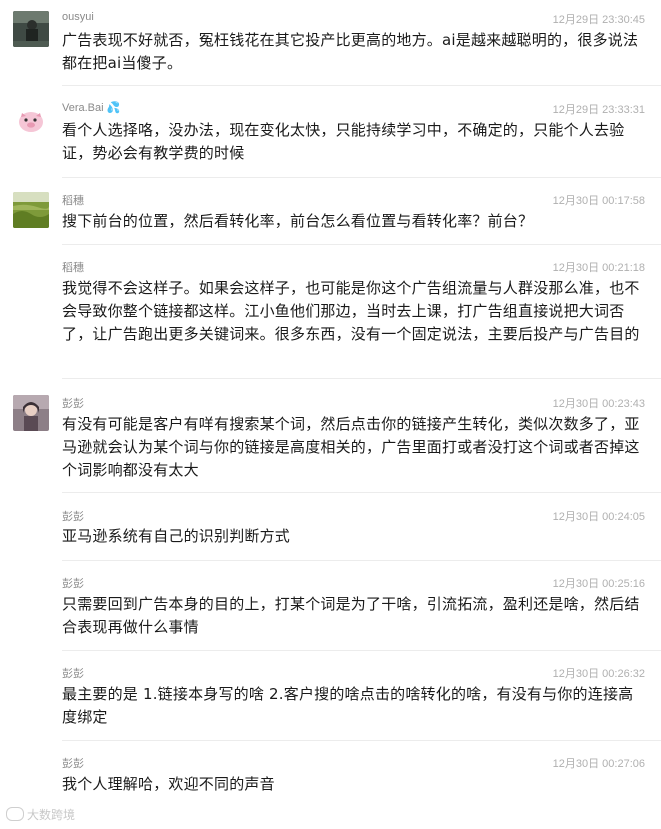 This screenshot has width=661, height=829. What do you see at coordinates (598, 110) in the screenshot?
I see `message-timestamp: 12月29日 23:33:31` at bounding box center [598, 110].